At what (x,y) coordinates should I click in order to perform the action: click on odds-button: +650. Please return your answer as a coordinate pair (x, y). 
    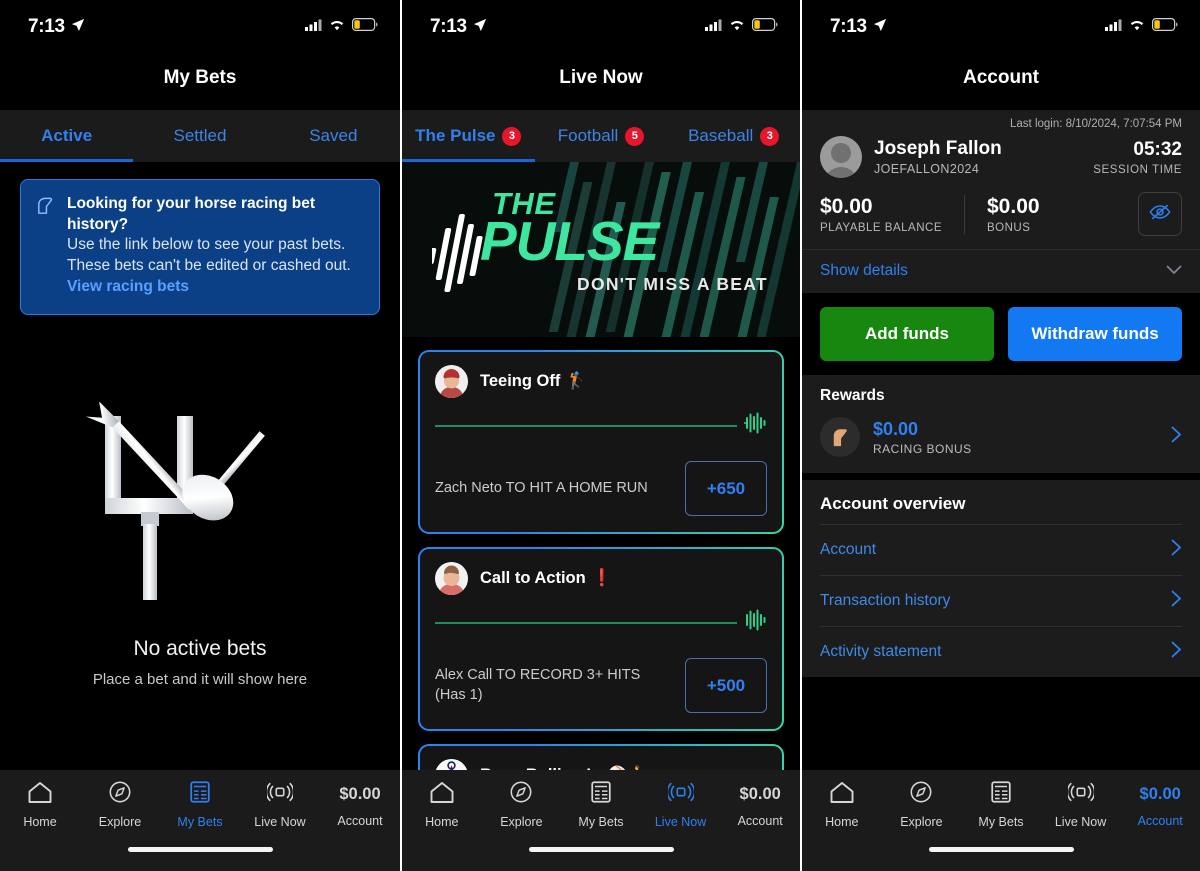
    Looking at the image, I should click on (726, 488).